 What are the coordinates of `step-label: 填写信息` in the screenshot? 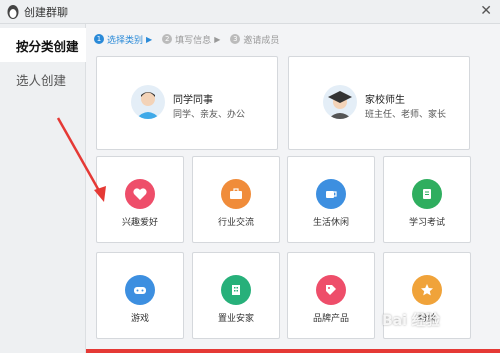 It's located at (193, 40).